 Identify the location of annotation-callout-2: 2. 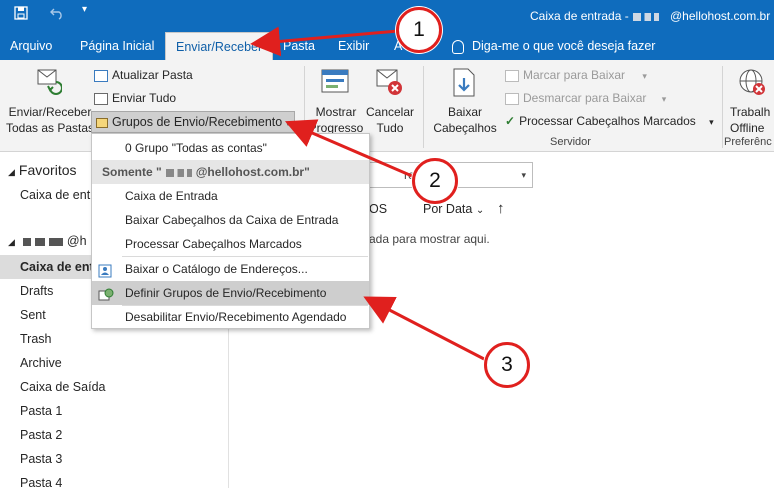
(435, 181).